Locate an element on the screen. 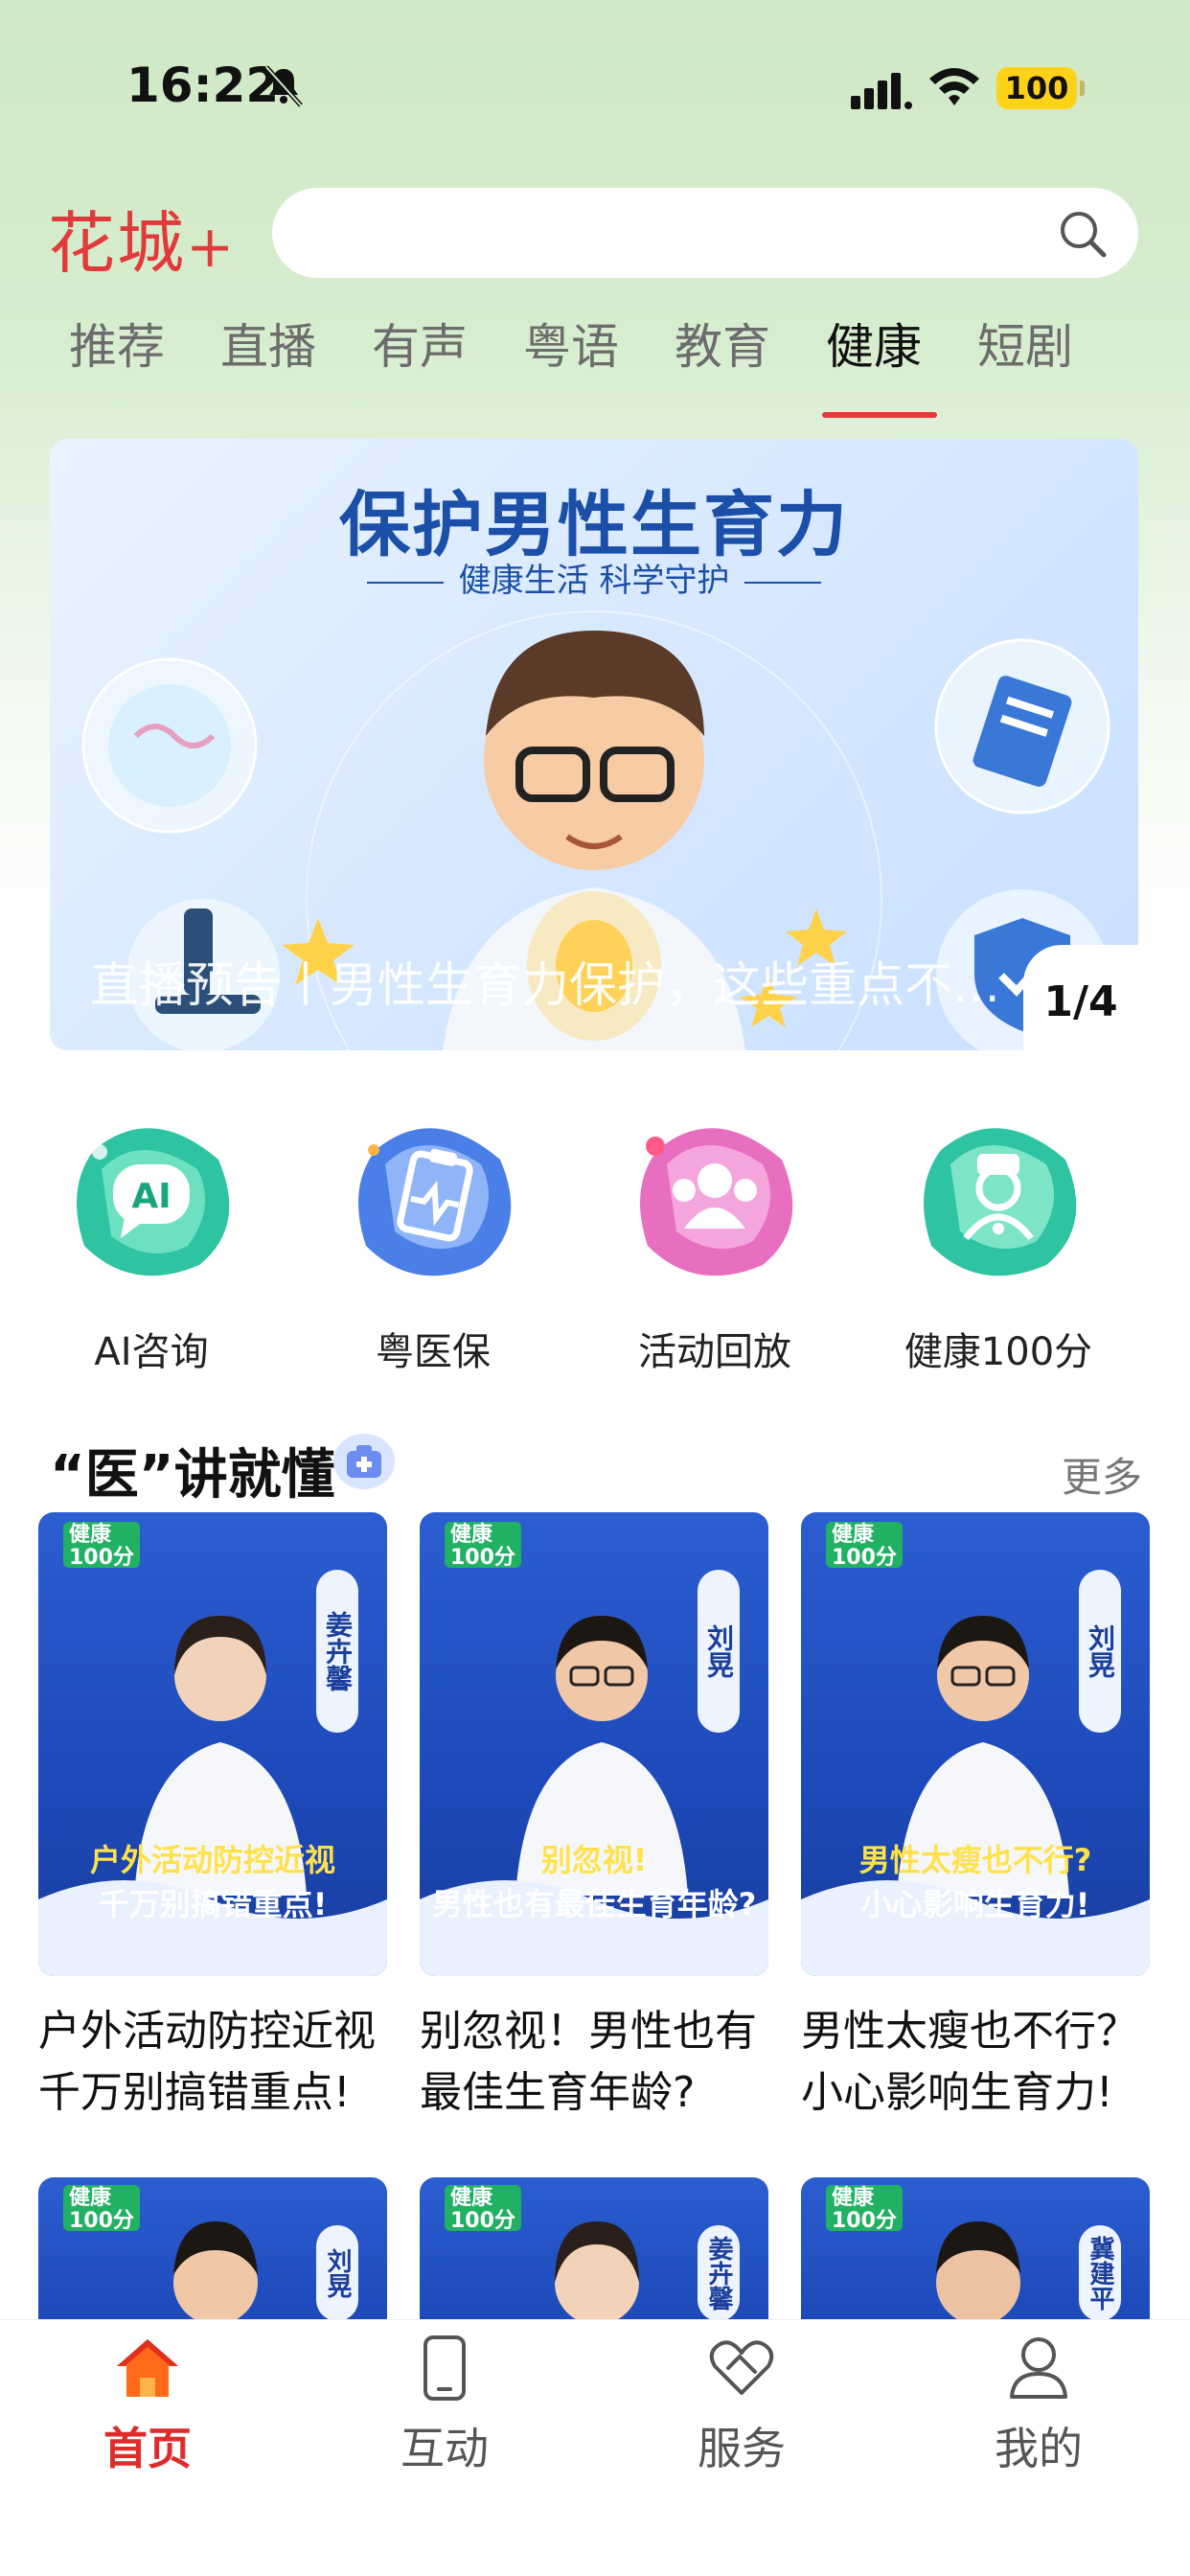 This screenshot has width=1190, height=2576. tab-short-drama: 短剧 is located at coordinates (1025, 343).